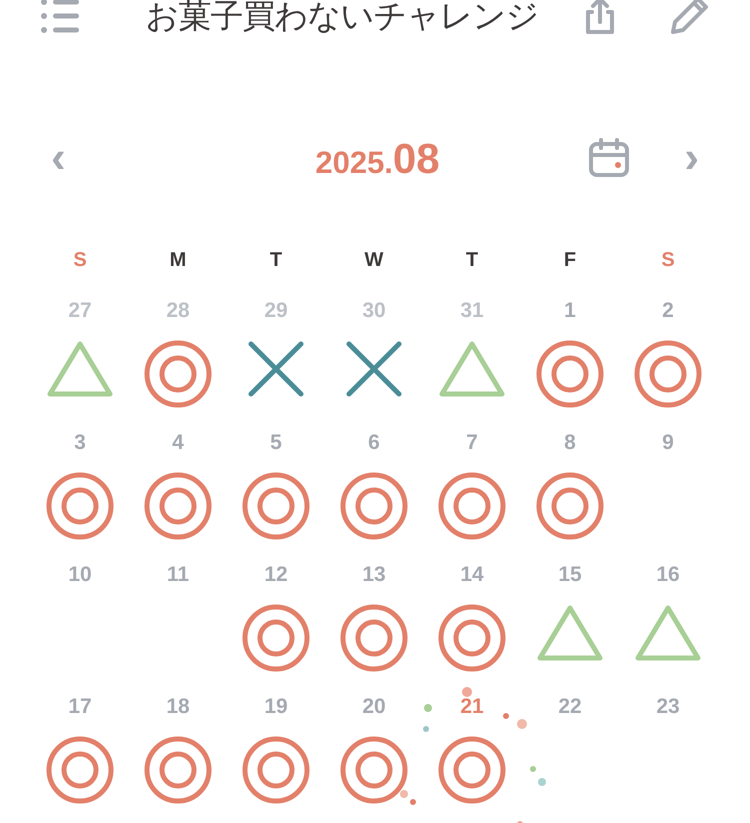  I want to click on app-title: お菓子買わないチャレンジ, so click(342, 19).